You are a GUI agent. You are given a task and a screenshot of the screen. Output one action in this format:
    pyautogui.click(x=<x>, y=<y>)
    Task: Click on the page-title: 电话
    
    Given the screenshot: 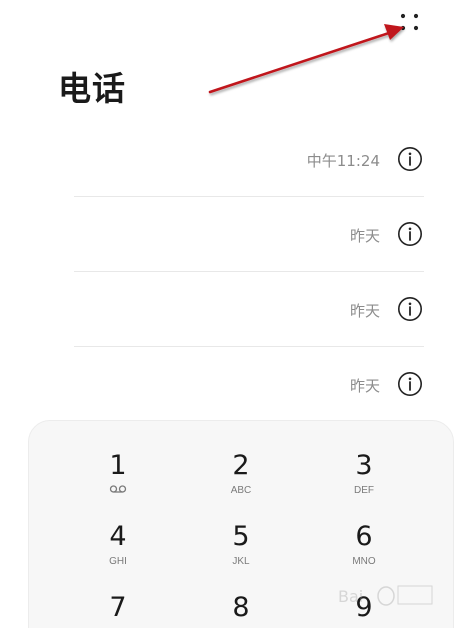 What is the action you would take?
    pyautogui.click(x=92, y=88)
    